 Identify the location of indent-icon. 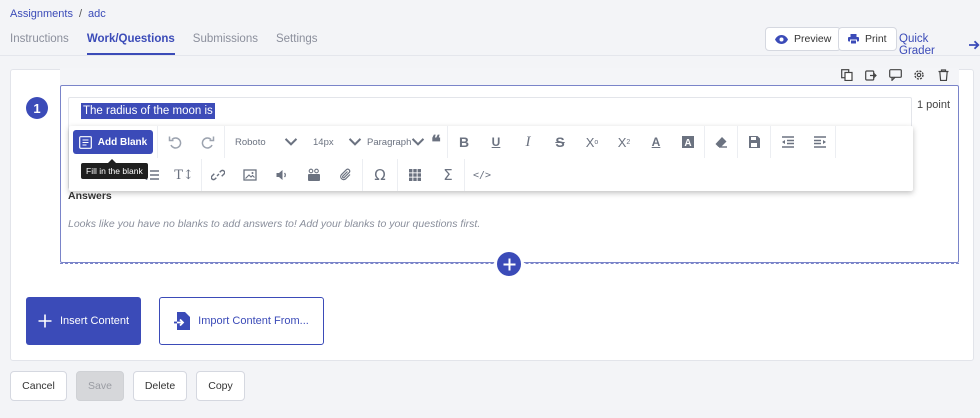
(820, 142).